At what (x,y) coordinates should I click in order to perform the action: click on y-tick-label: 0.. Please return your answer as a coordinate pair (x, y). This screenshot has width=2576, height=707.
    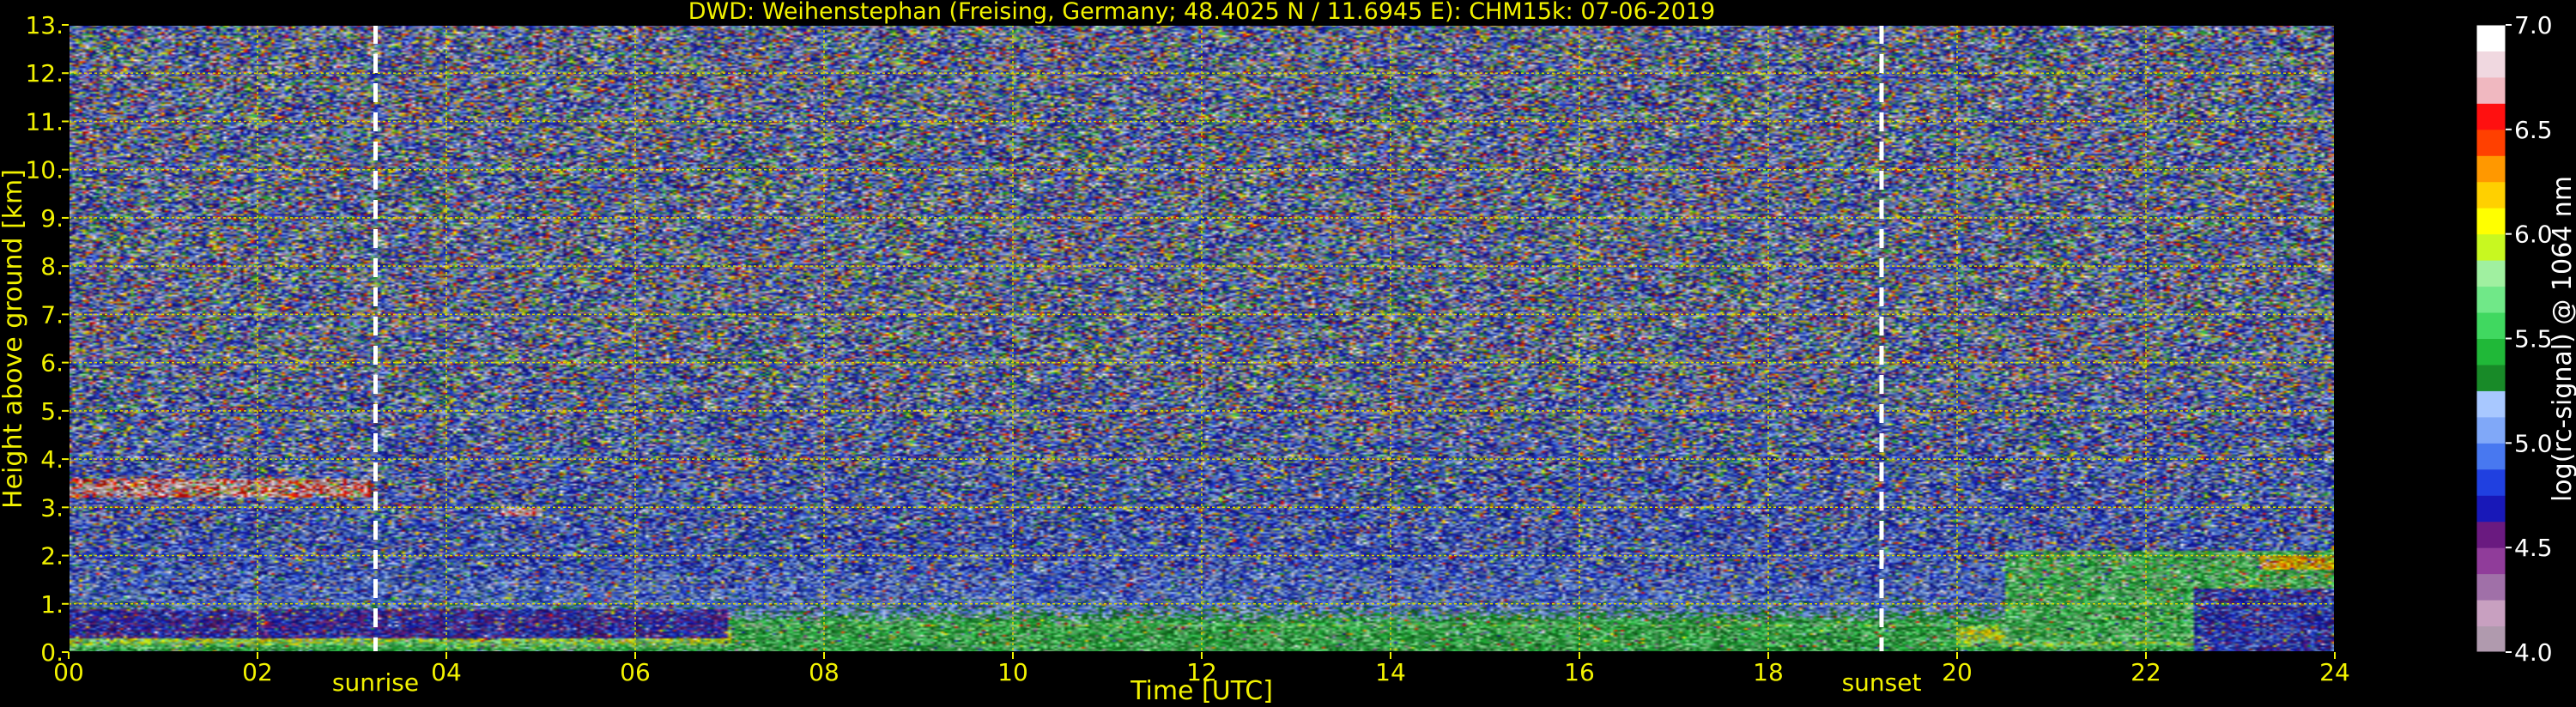
    Looking at the image, I should click on (52, 653).